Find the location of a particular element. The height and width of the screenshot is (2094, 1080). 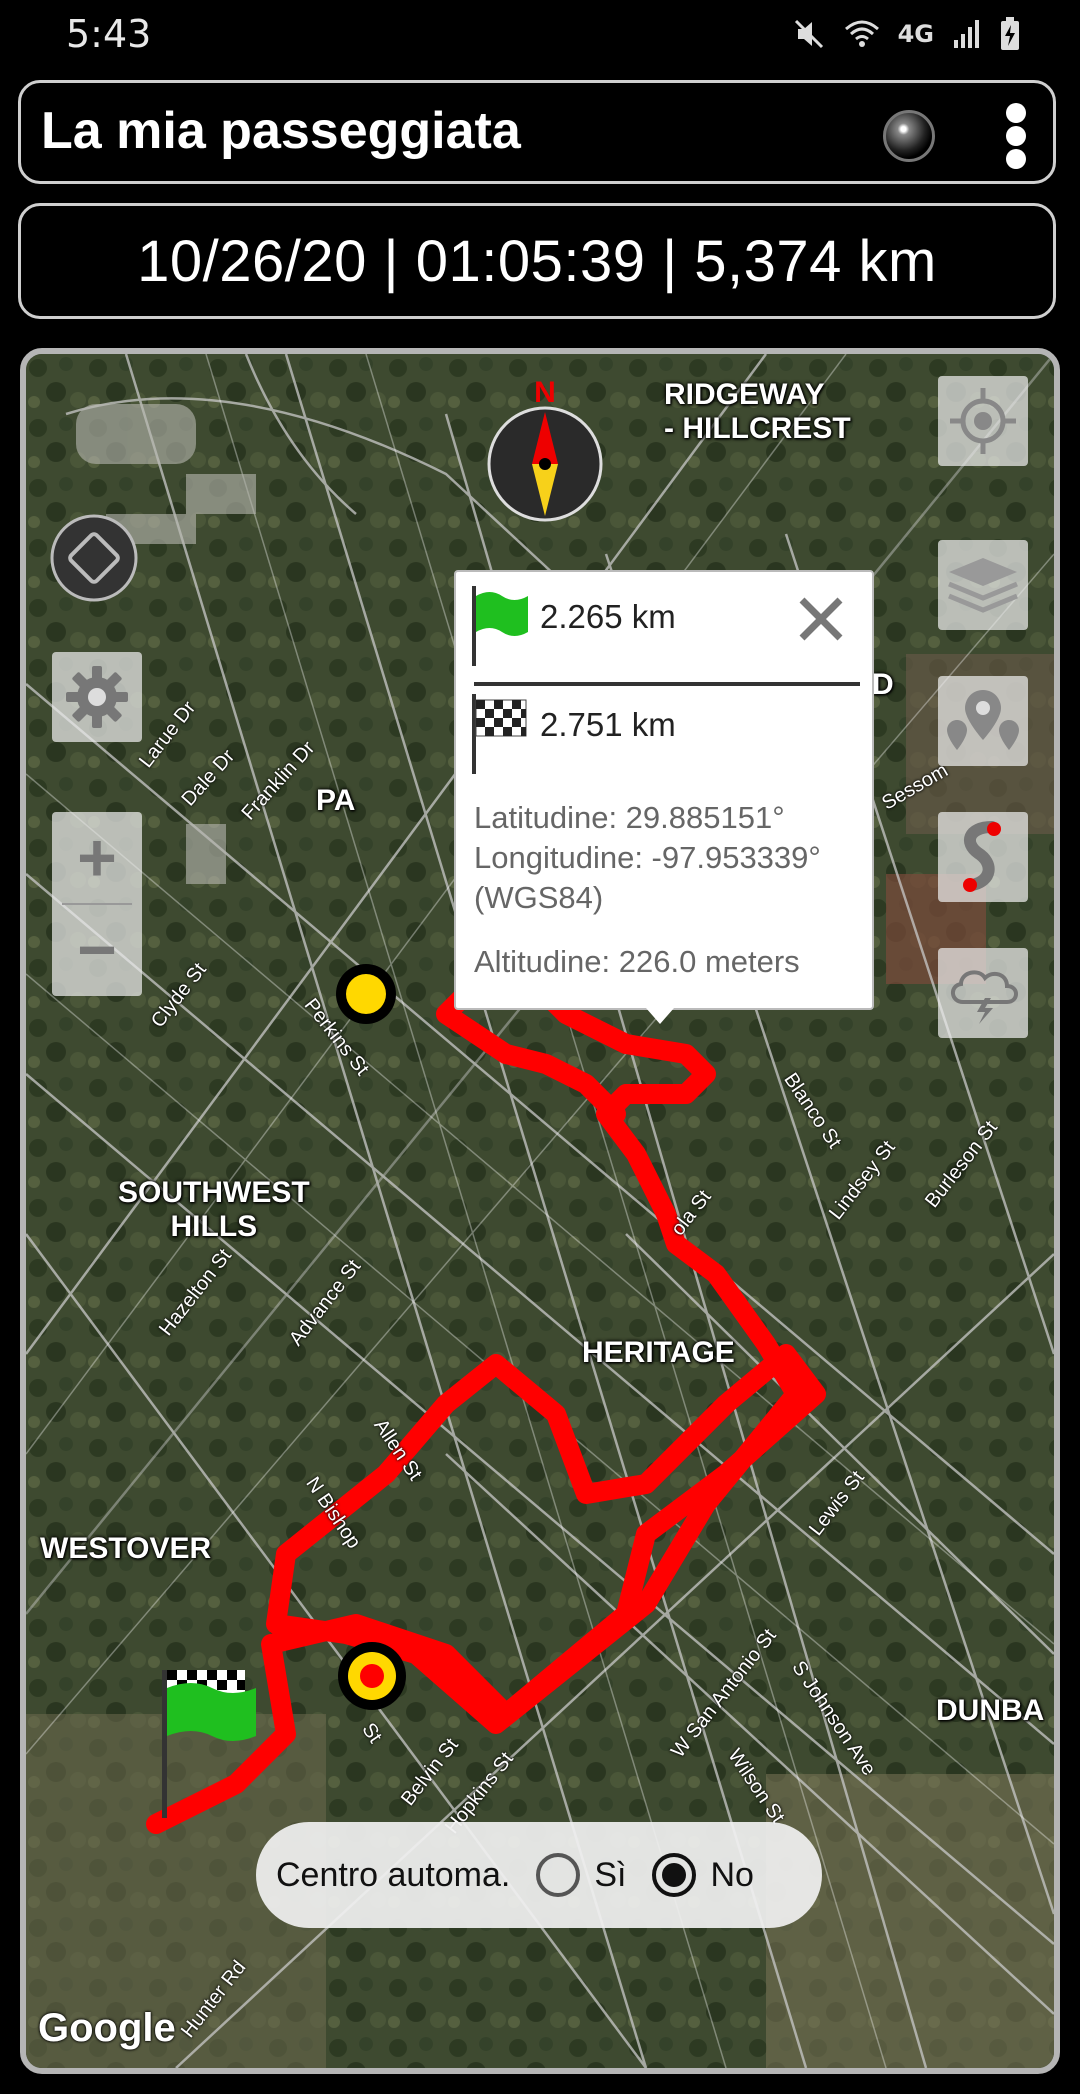

layers-icon is located at coordinates (983, 585).